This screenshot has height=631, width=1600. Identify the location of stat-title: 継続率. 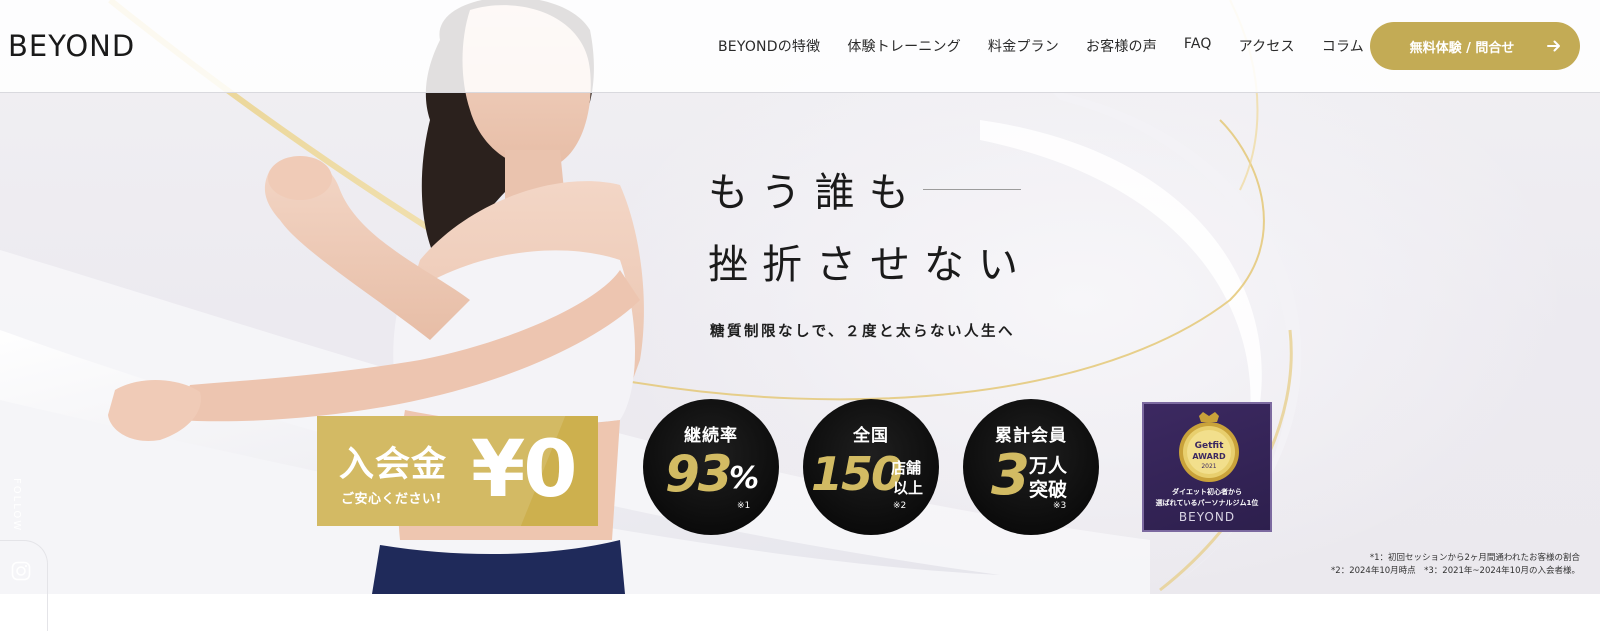
(711, 436).